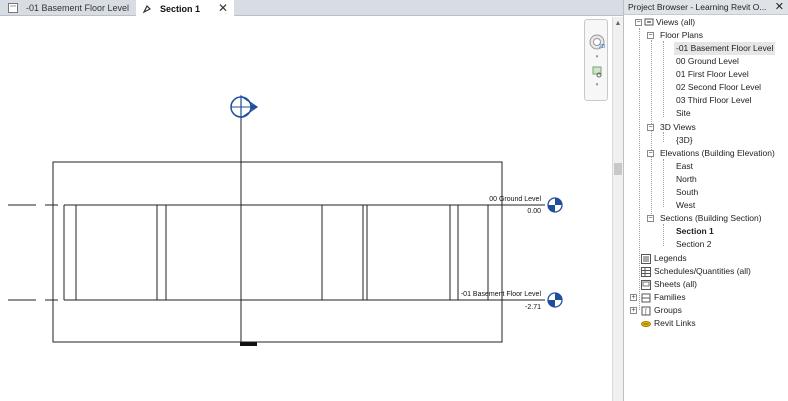 This screenshot has width=788, height=401. I want to click on expand-families-icon: +, so click(633, 297).